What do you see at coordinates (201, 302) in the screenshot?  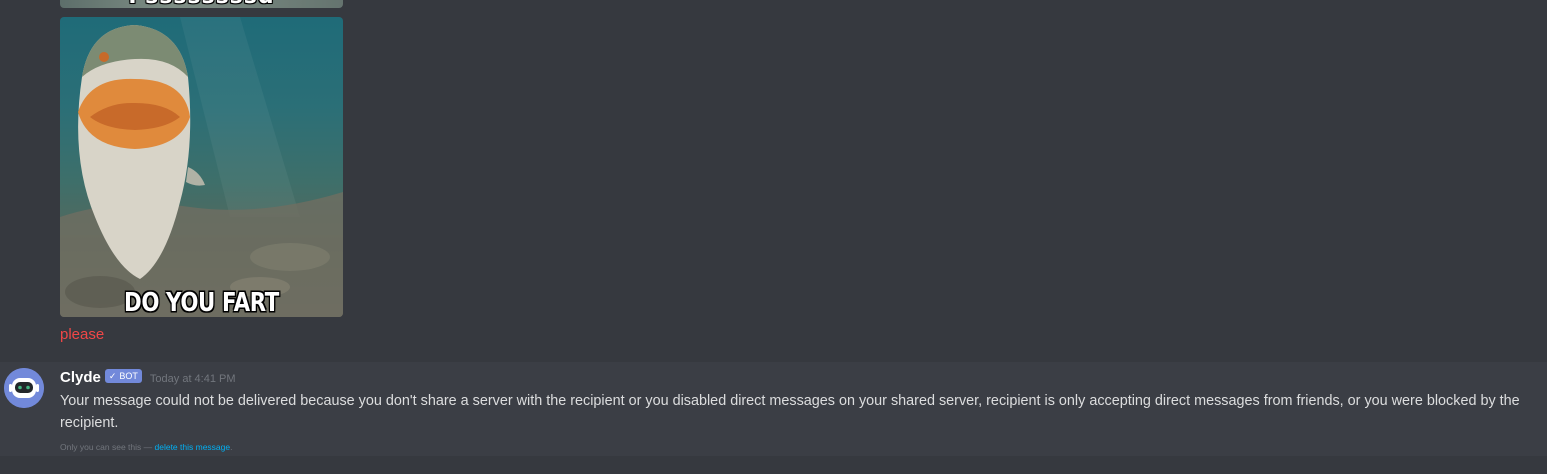 I see `fish-meme-caption: DO YOU FART` at bounding box center [201, 302].